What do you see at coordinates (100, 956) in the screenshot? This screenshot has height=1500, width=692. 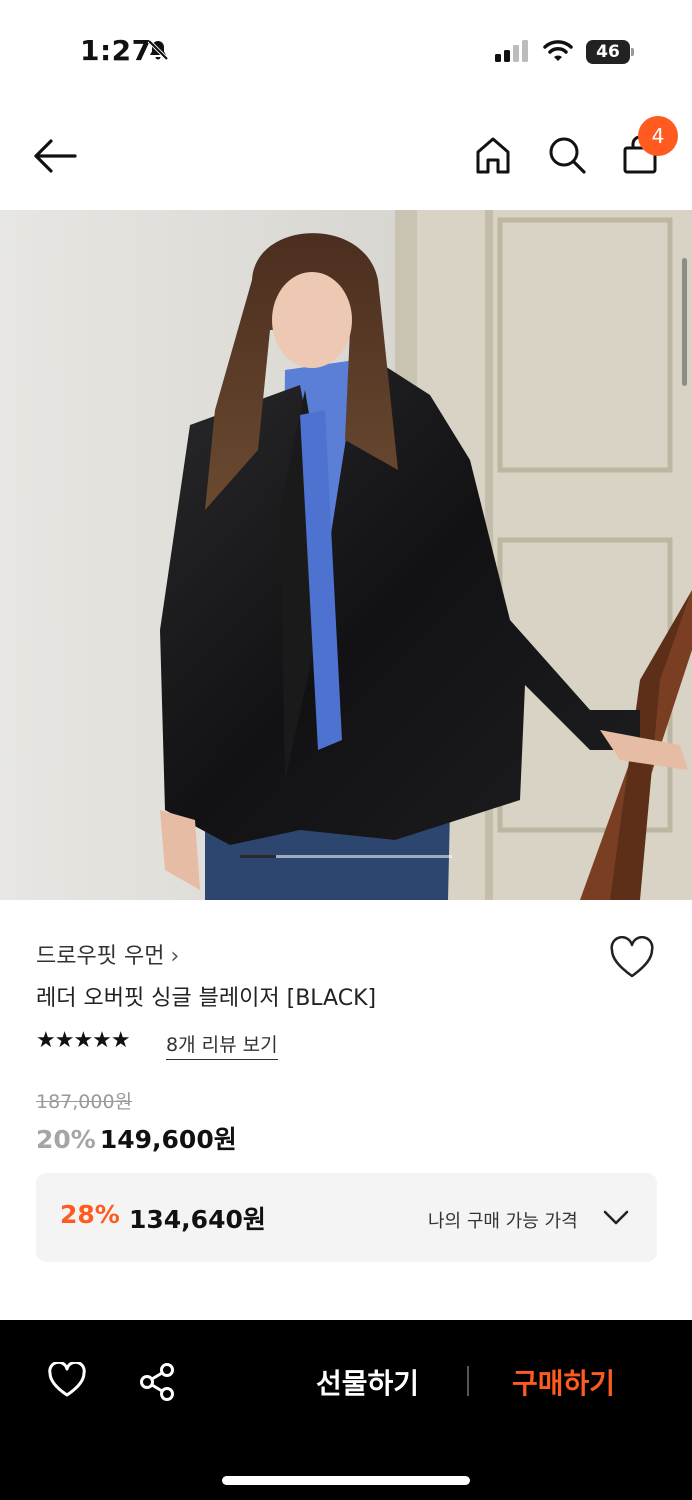 I see `brand-name: 드로우핏 우먼` at bounding box center [100, 956].